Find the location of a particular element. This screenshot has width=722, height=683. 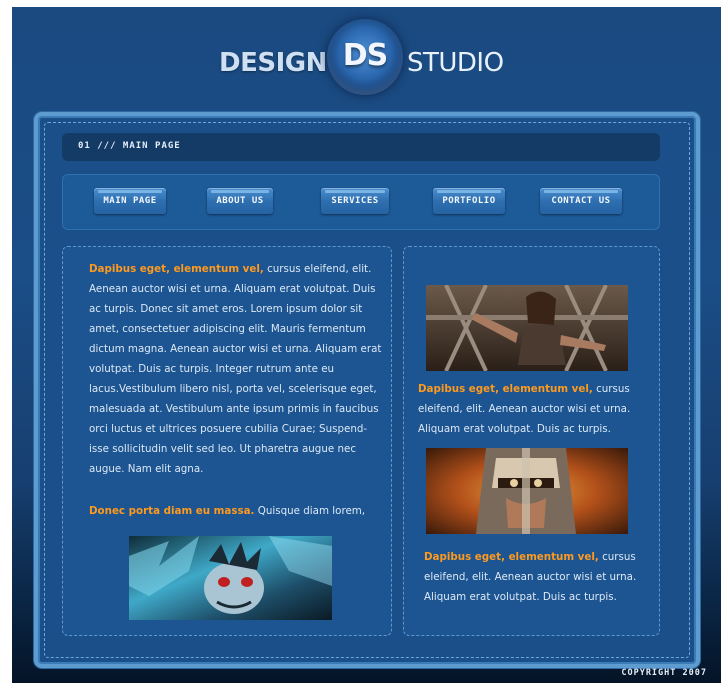

breadcrumb-text: 01 /// MAIN PAGE is located at coordinates (129, 146).